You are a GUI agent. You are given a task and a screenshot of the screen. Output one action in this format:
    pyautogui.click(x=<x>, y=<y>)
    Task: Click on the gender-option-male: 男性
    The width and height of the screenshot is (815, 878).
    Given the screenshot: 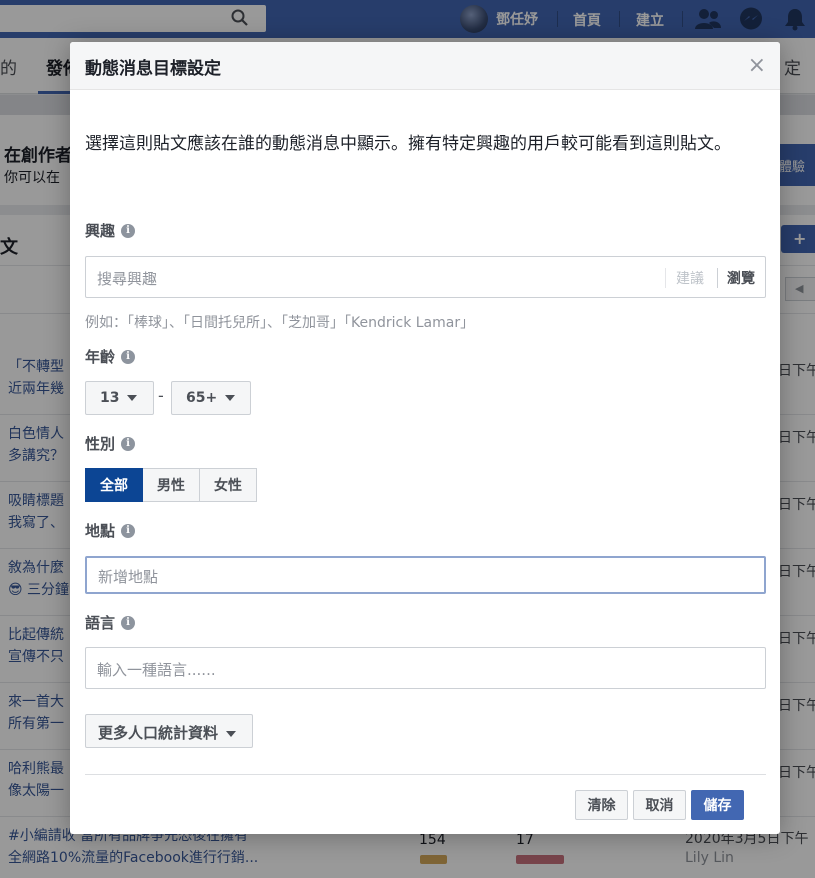 What is the action you would take?
    pyautogui.click(x=171, y=485)
    